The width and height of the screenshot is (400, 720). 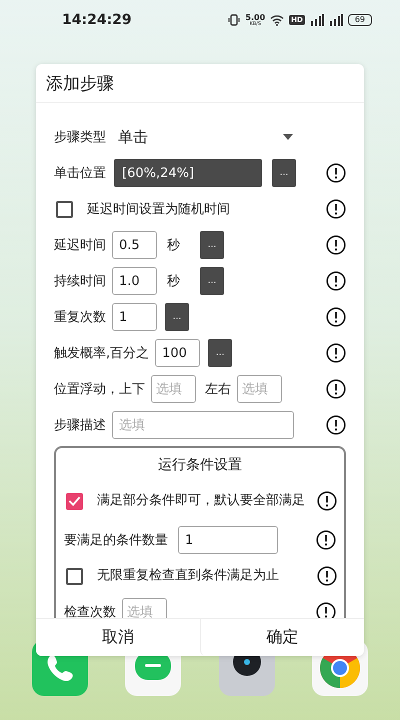 What do you see at coordinates (255, 18) in the screenshot?
I see `network-speed: 5.00` at bounding box center [255, 18].